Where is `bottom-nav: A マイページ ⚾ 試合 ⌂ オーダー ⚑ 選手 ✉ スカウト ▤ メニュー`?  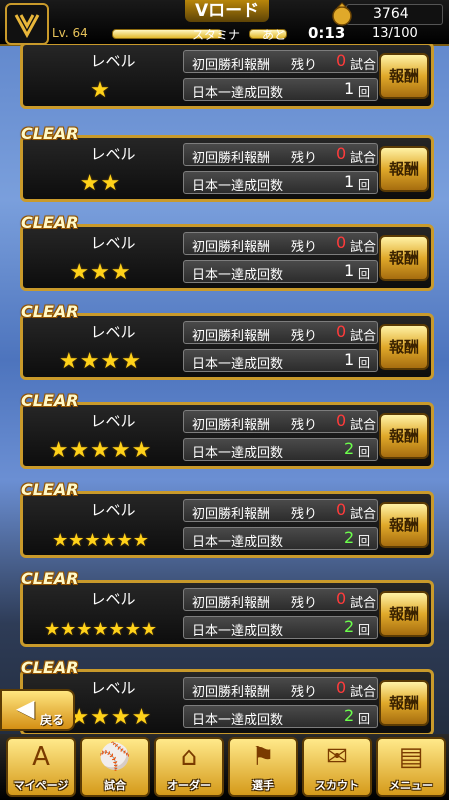 bottom-nav: A マイページ ⚾ 試合 ⌂ オーダー ⚑ 選手 ✉ スカウト ▤ メニュー is located at coordinates (224, 767).